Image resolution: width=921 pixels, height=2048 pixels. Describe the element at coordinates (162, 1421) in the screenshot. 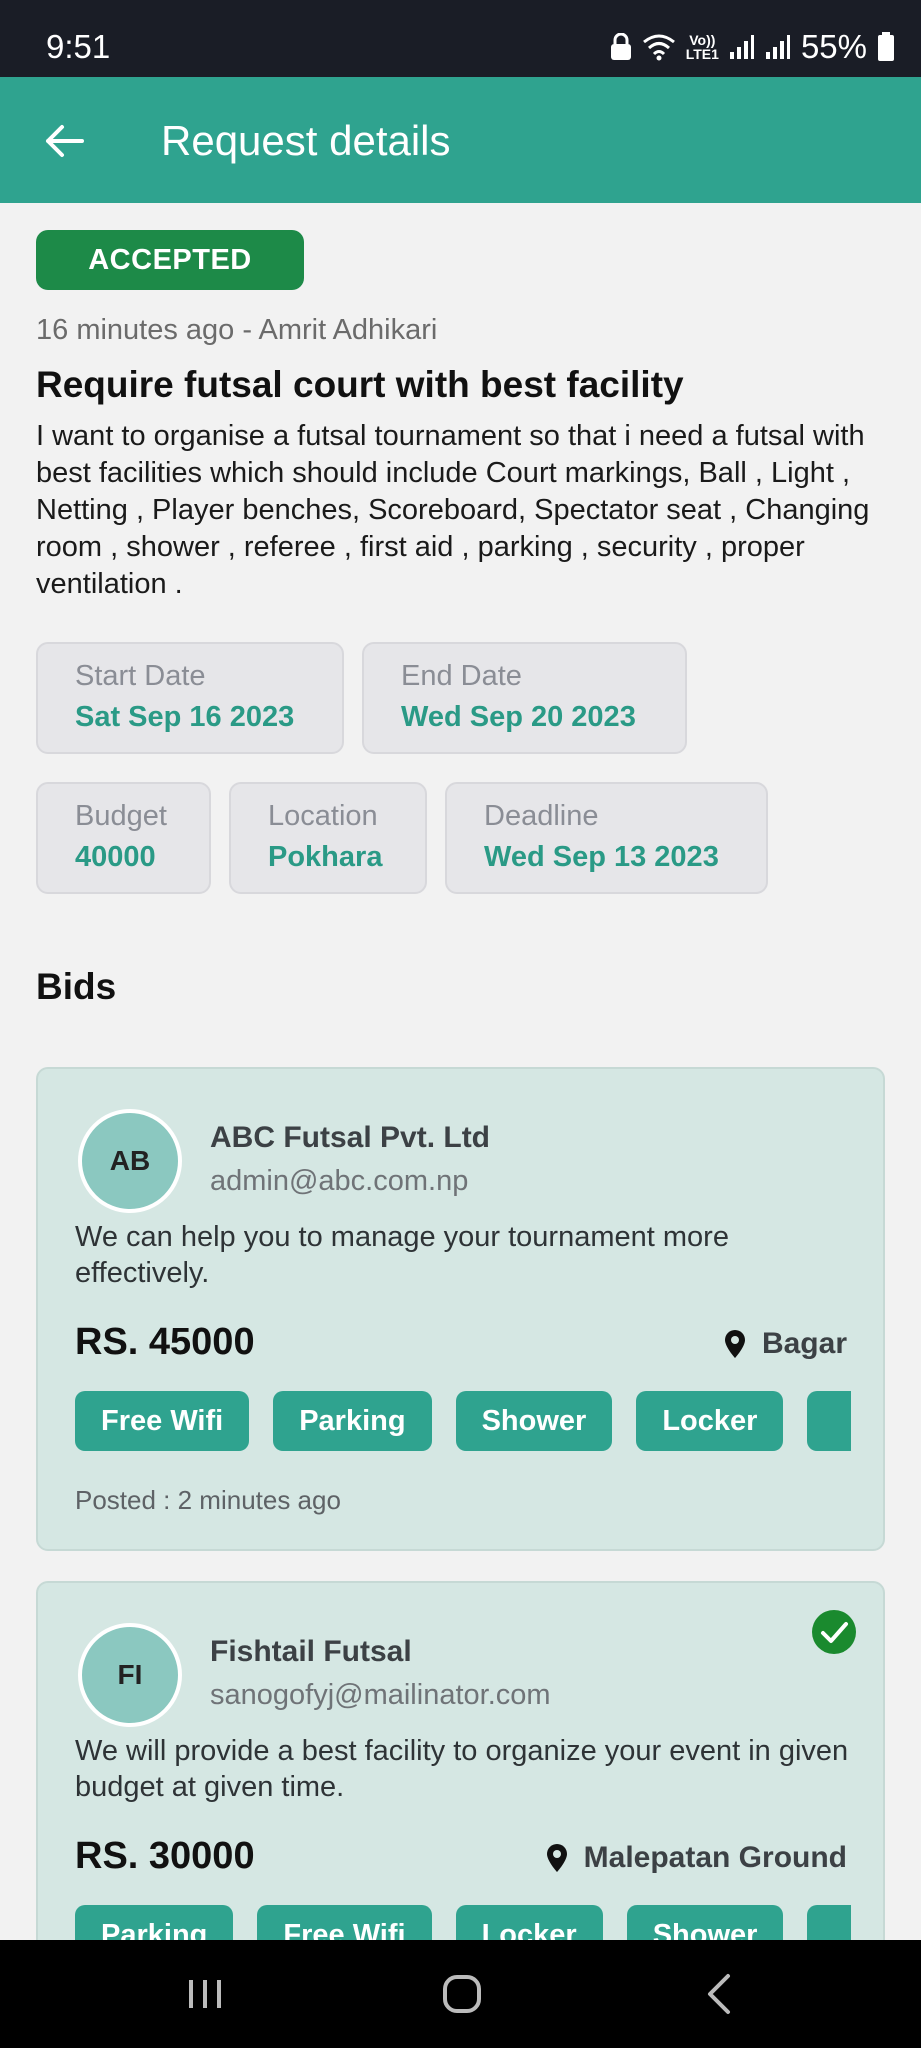

I see `facility-chip: Free Wifi` at that location.